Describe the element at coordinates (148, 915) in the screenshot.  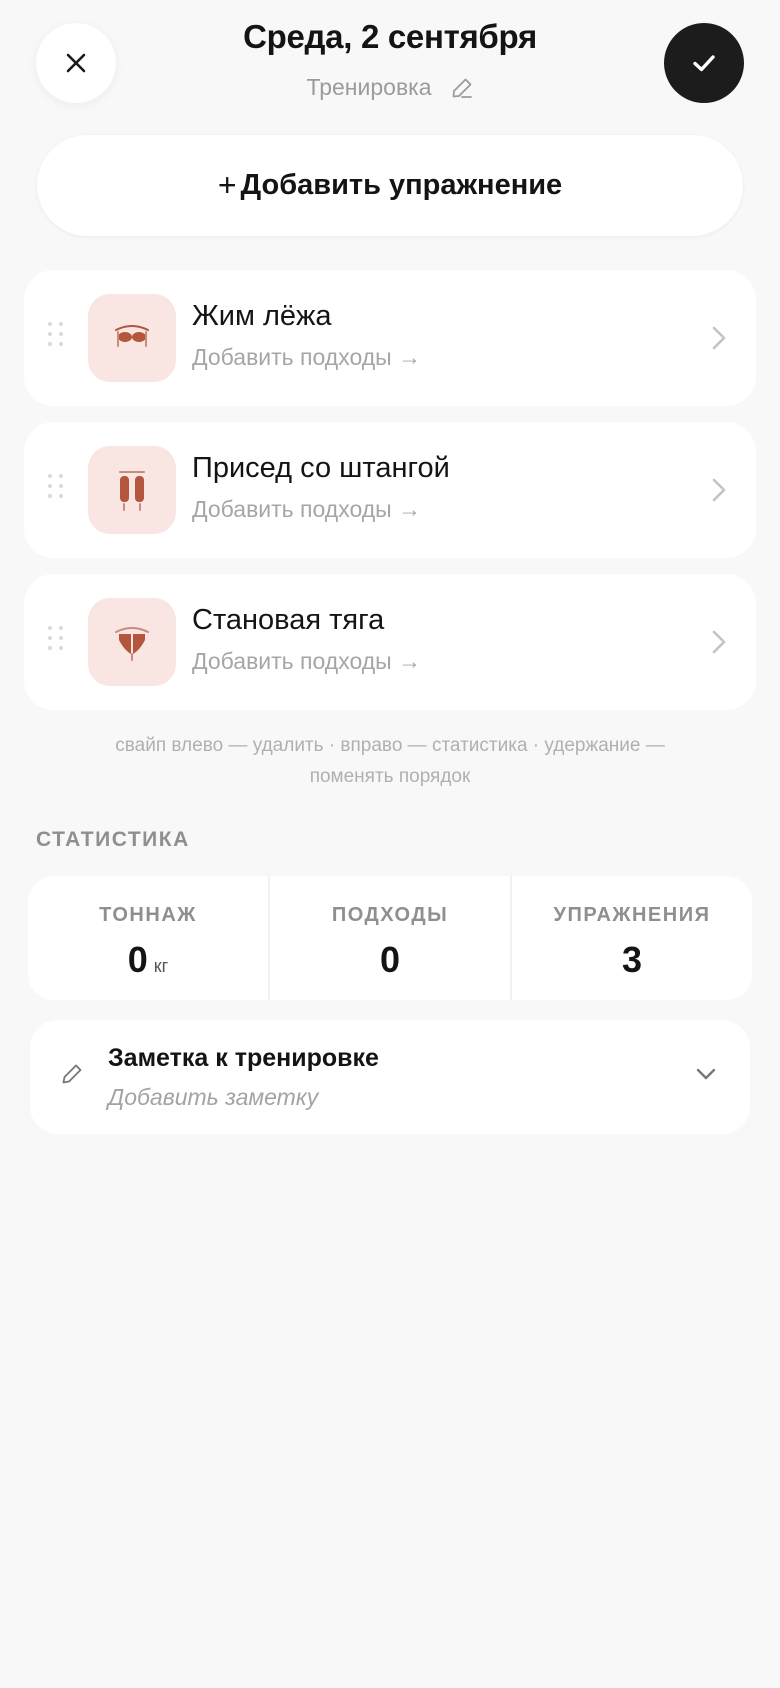
I see `stat-label: ТОННАЖ` at that location.